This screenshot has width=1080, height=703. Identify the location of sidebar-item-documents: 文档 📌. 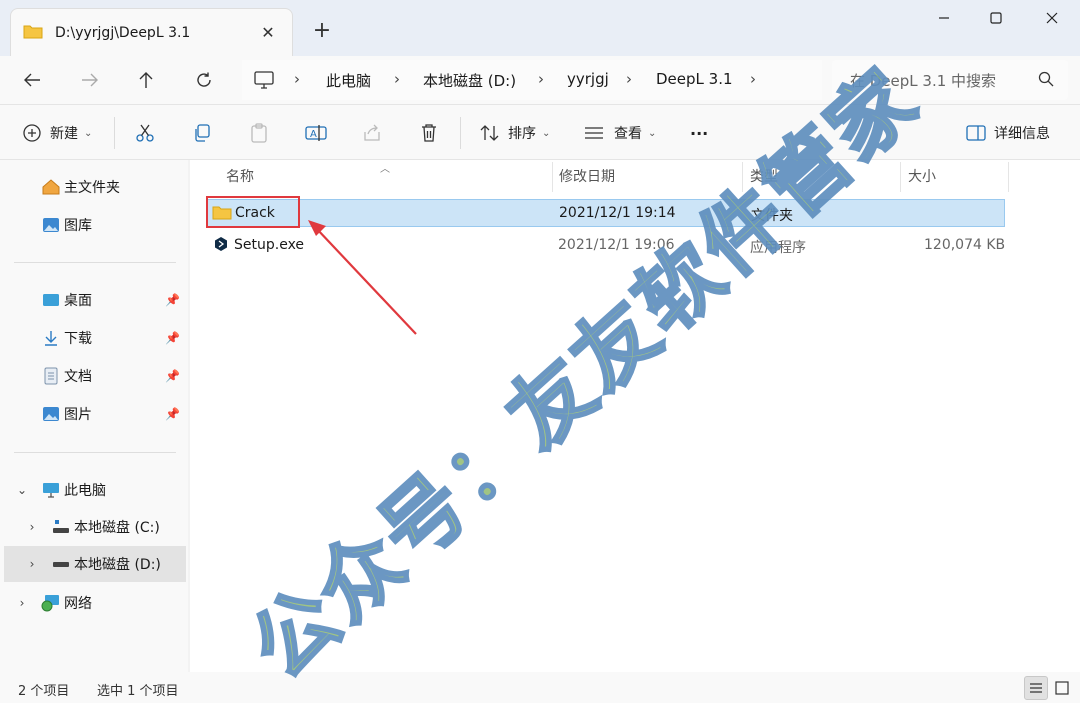
(95, 376).